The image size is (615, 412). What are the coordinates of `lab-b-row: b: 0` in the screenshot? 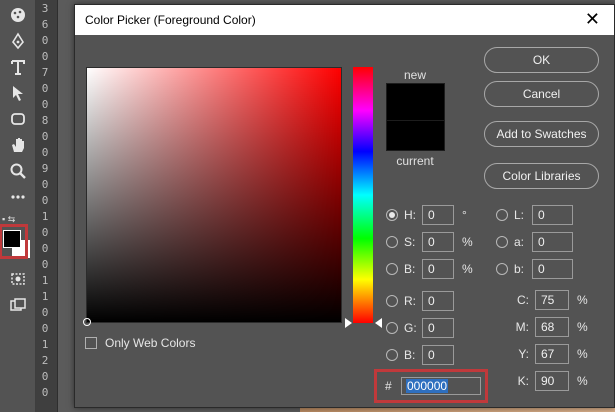 It's located at (534, 269).